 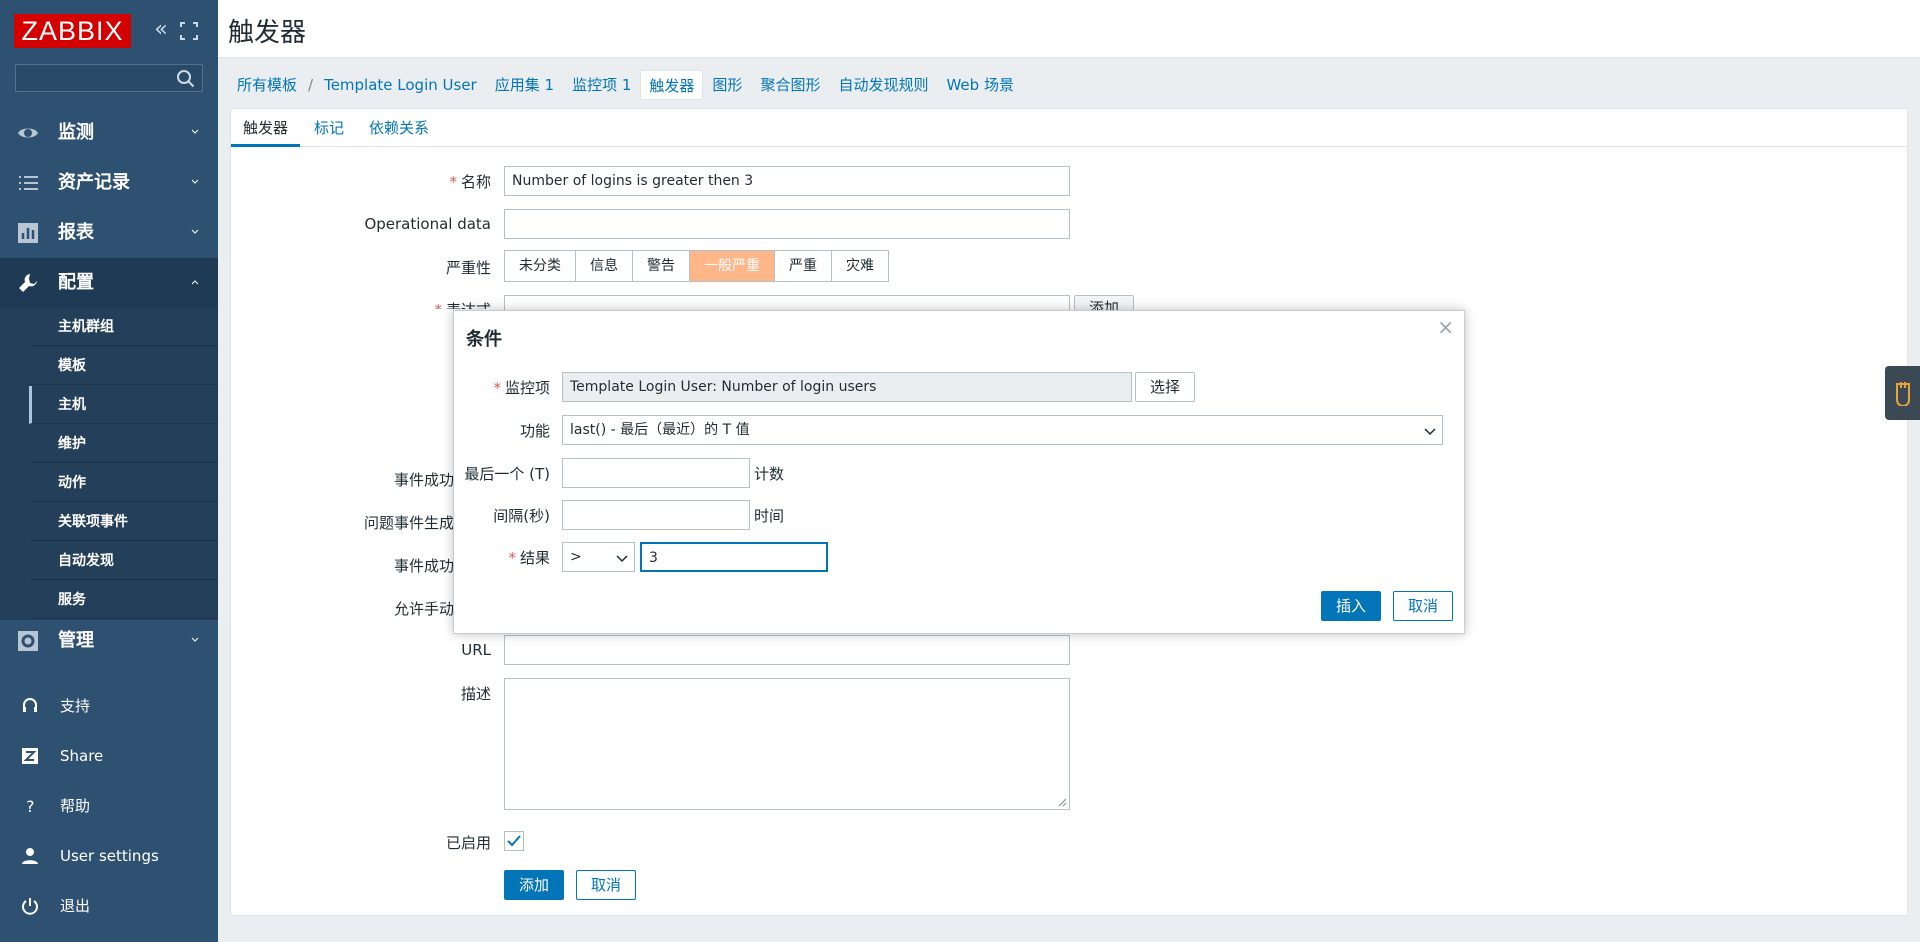 What do you see at coordinates (72, 31) in the screenshot?
I see `zabbix-logo: ZABBIX` at bounding box center [72, 31].